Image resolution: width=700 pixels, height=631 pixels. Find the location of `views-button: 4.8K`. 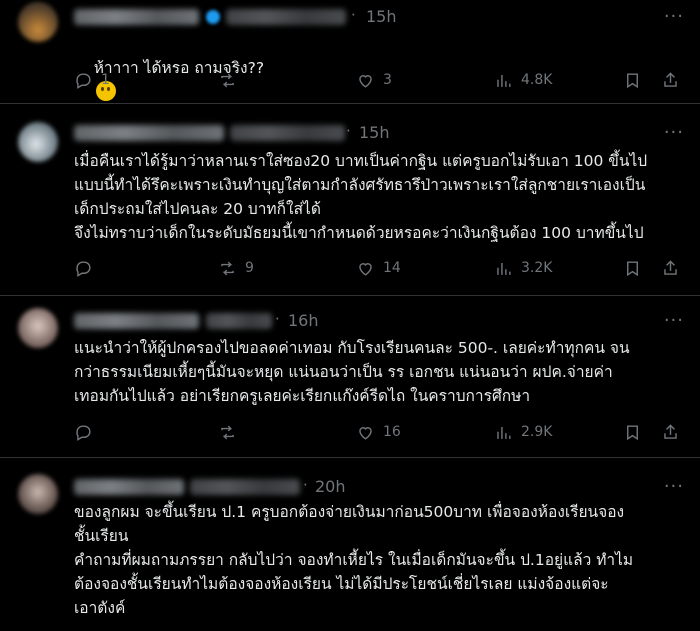

views-button: 4.8K is located at coordinates (523, 80).